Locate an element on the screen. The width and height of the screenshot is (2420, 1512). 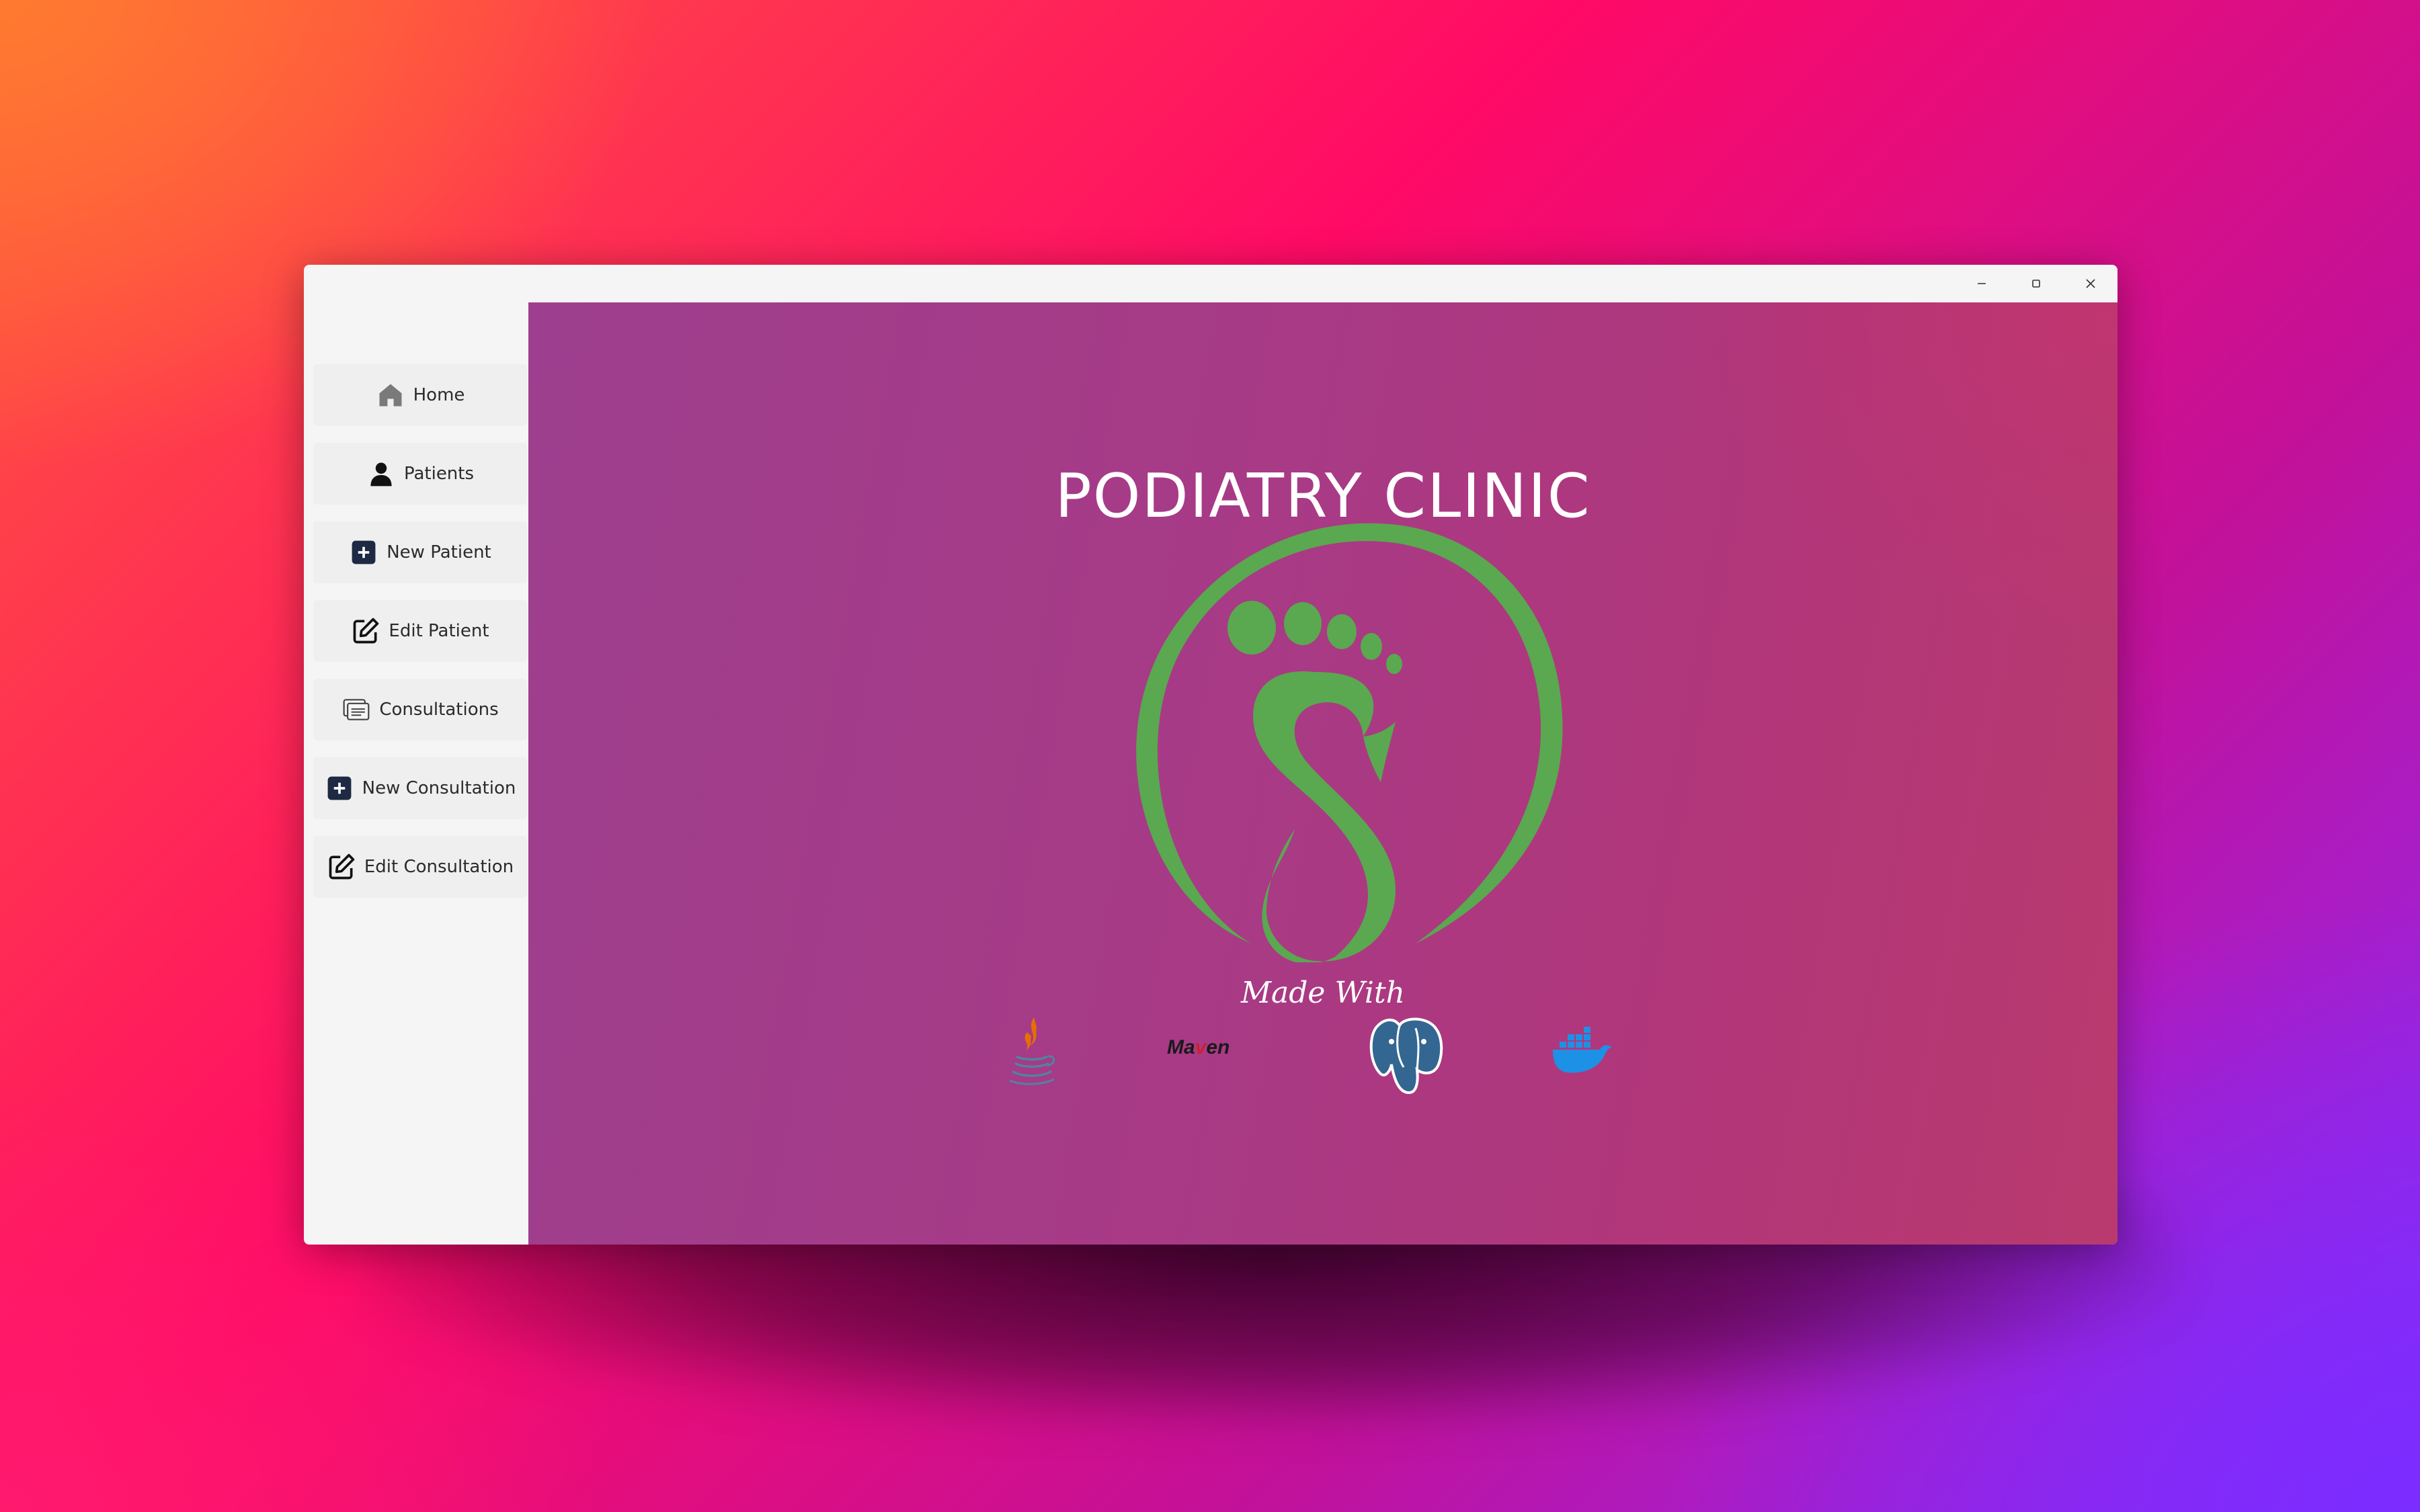
foot-logo is located at coordinates (1349, 742).